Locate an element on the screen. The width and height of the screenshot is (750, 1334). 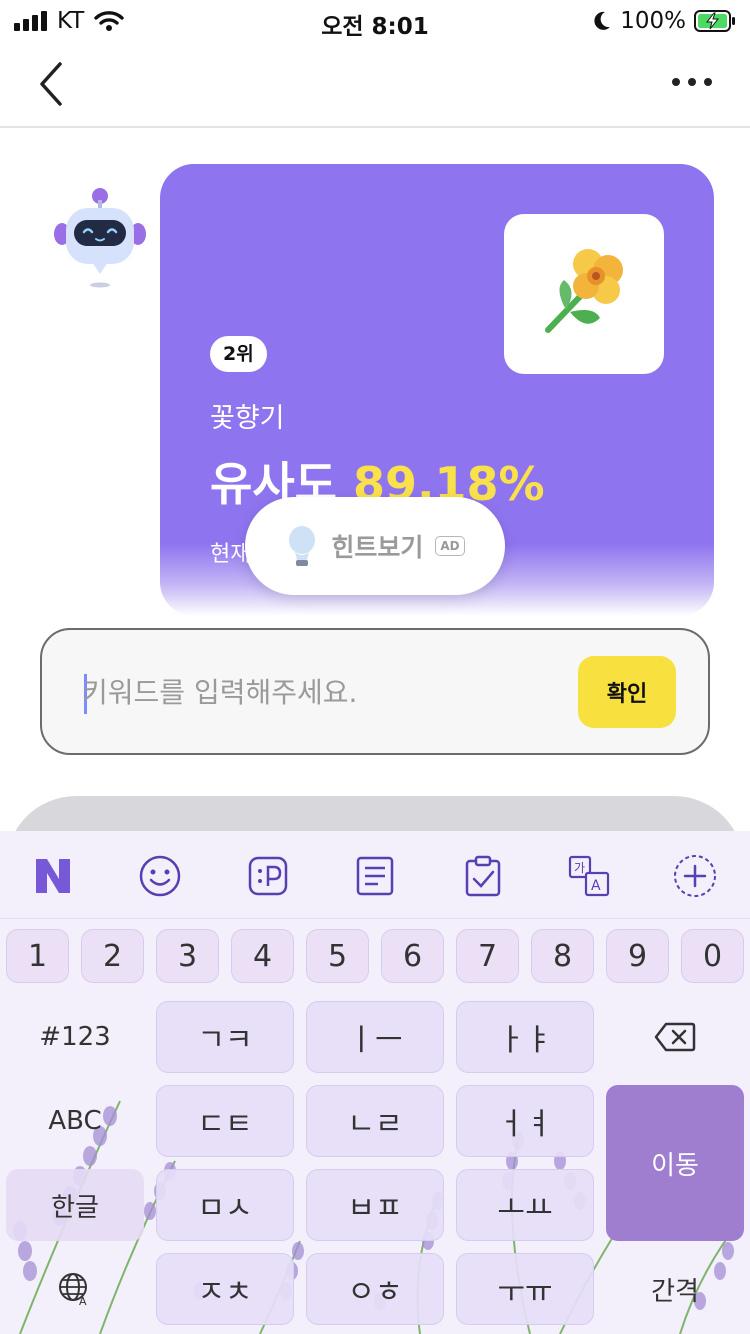
battery-percent: 100% is located at coordinates (653, 21).